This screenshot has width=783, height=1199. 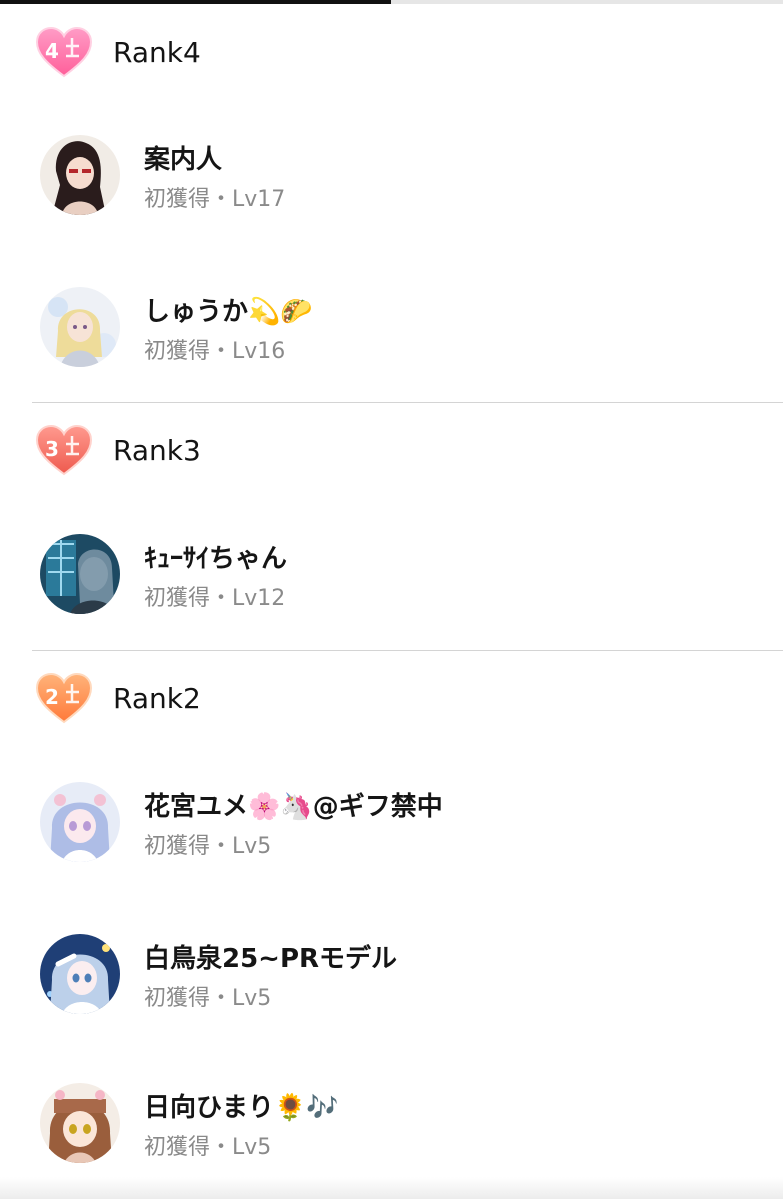 I want to click on list-item: しゅうか💫🌮 初獲得・Lv16, so click(x=391, y=327).